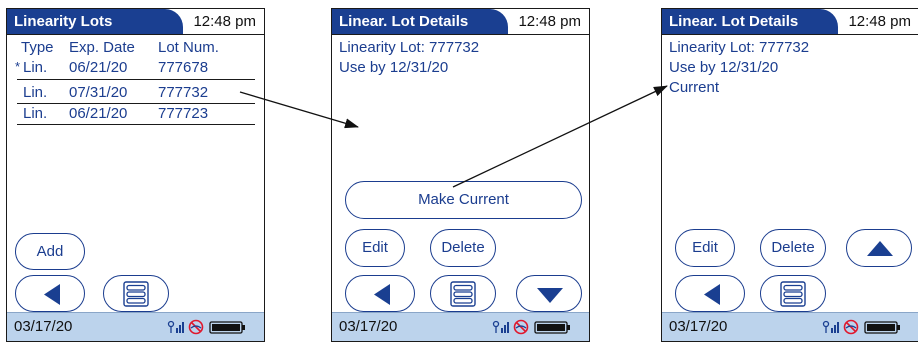 This screenshot has width=918, height=345. I want to click on current-lot-marker: *, so click(18, 66).